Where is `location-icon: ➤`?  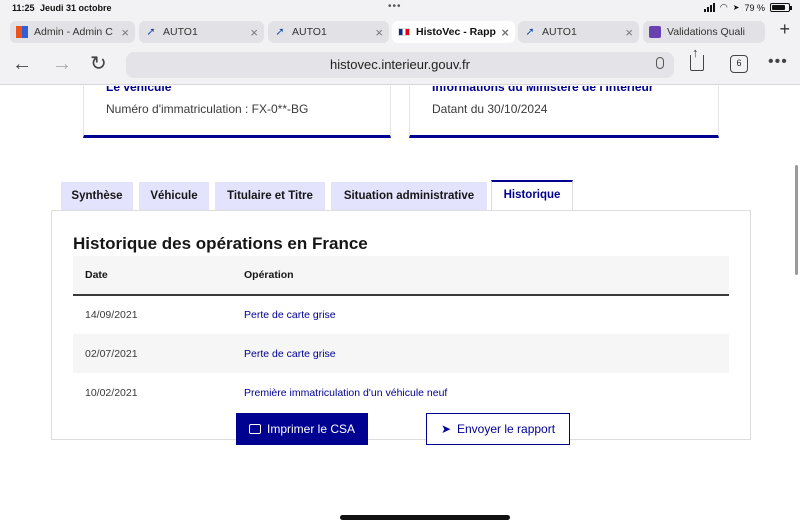 location-icon: ➤ is located at coordinates (736, 7).